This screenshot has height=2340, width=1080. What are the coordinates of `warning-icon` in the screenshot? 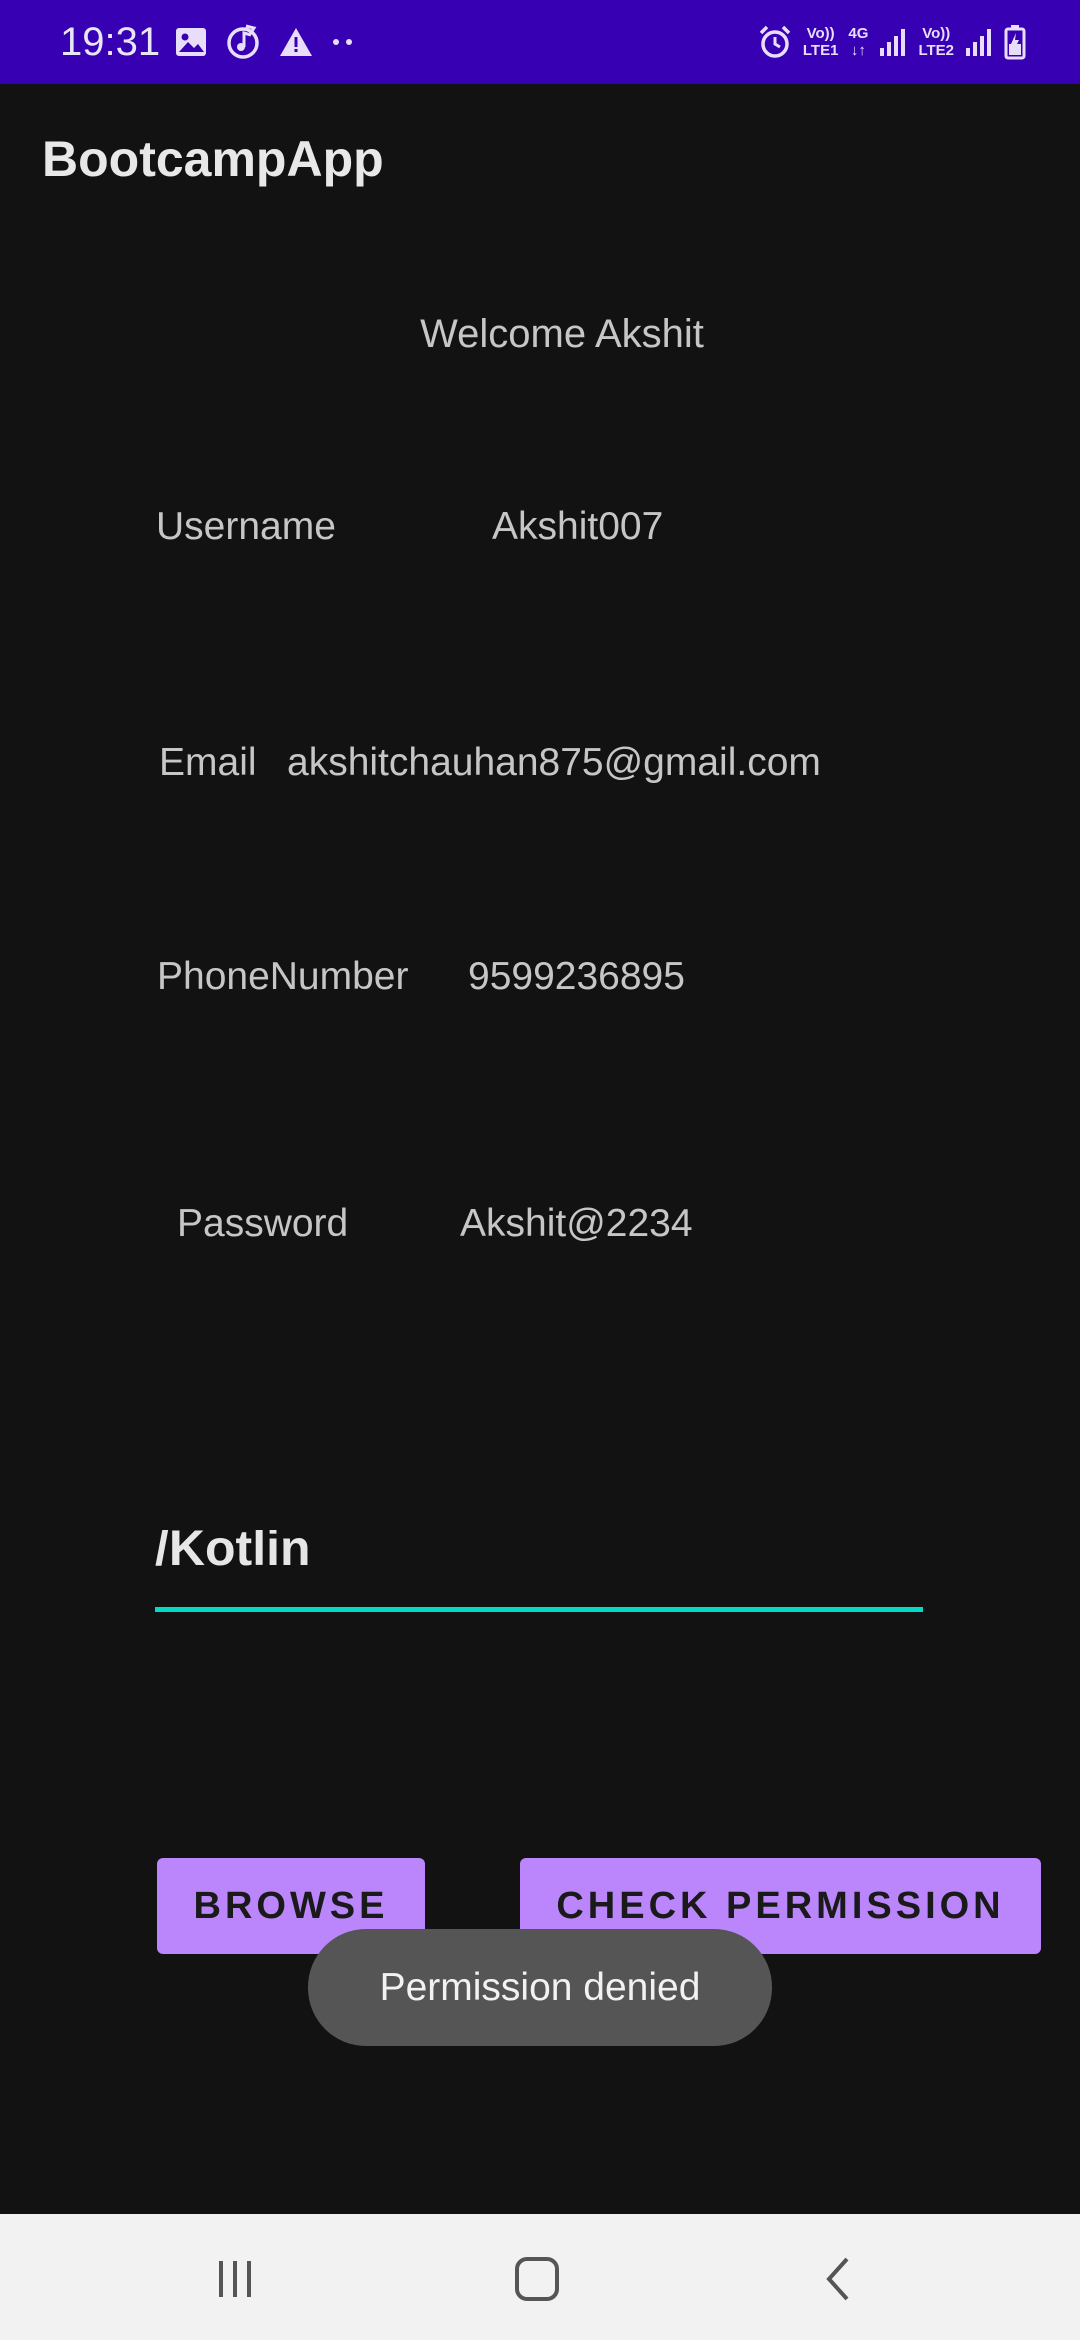 It's located at (296, 42).